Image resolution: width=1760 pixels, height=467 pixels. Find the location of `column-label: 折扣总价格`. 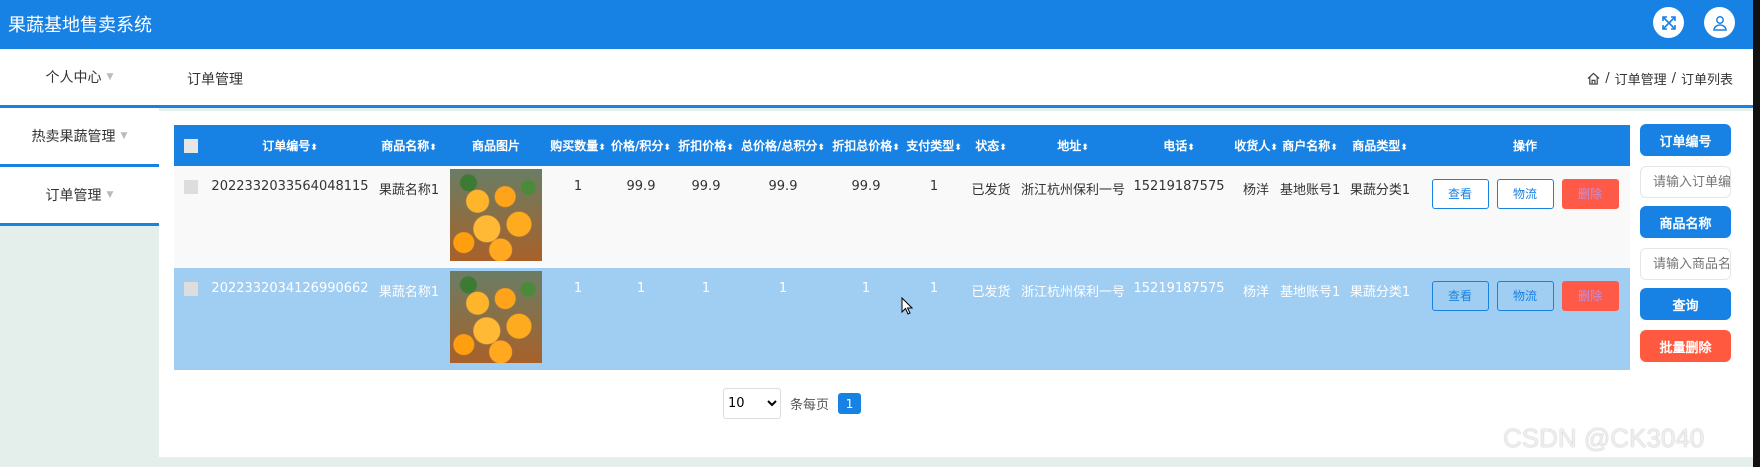

column-label: 折扣总价格 is located at coordinates (862, 146).